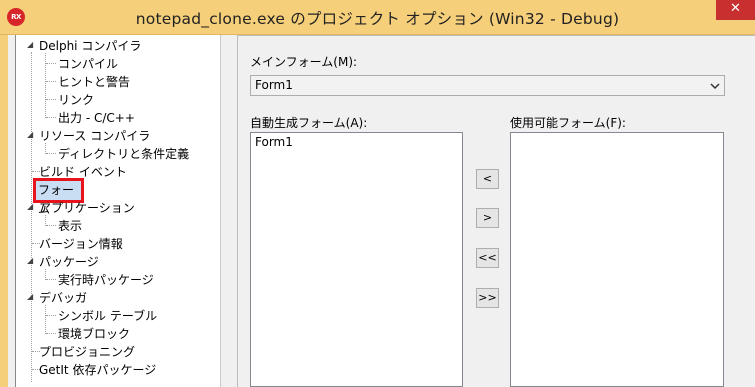  What do you see at coordinates (4, 211) in the screenshot?
I see `window-frame-left` at bounding box center [4, 211].